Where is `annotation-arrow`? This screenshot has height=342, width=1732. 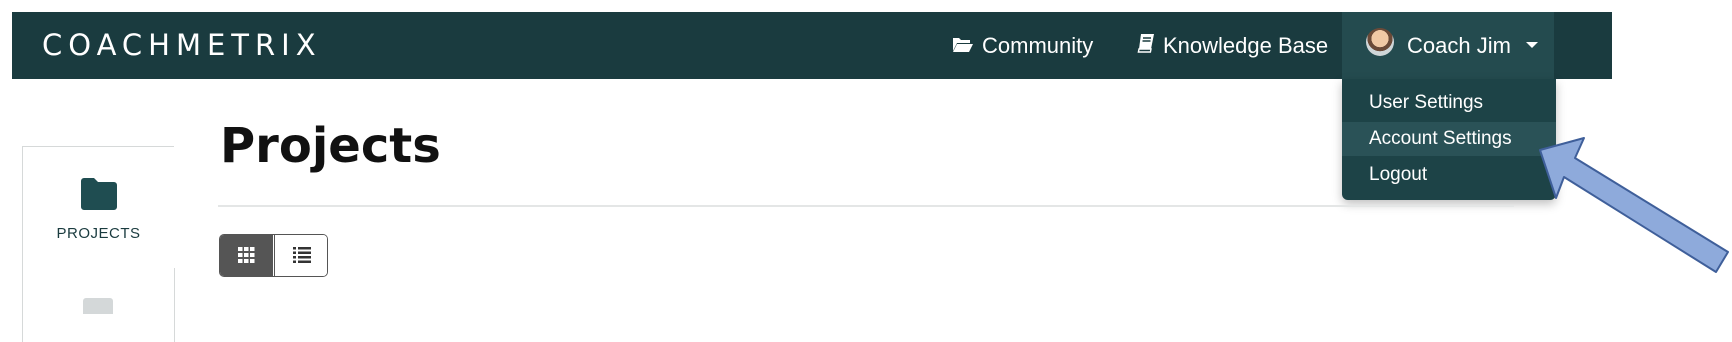
annotation-arrow is located at coordinates (1634, 205).